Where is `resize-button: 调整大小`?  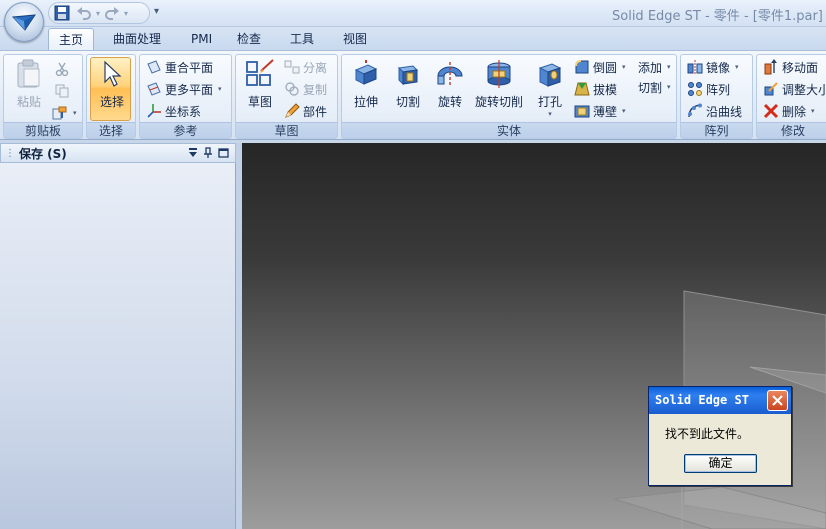 resize-button: 调整大小 is located at coordinates (794, 89).